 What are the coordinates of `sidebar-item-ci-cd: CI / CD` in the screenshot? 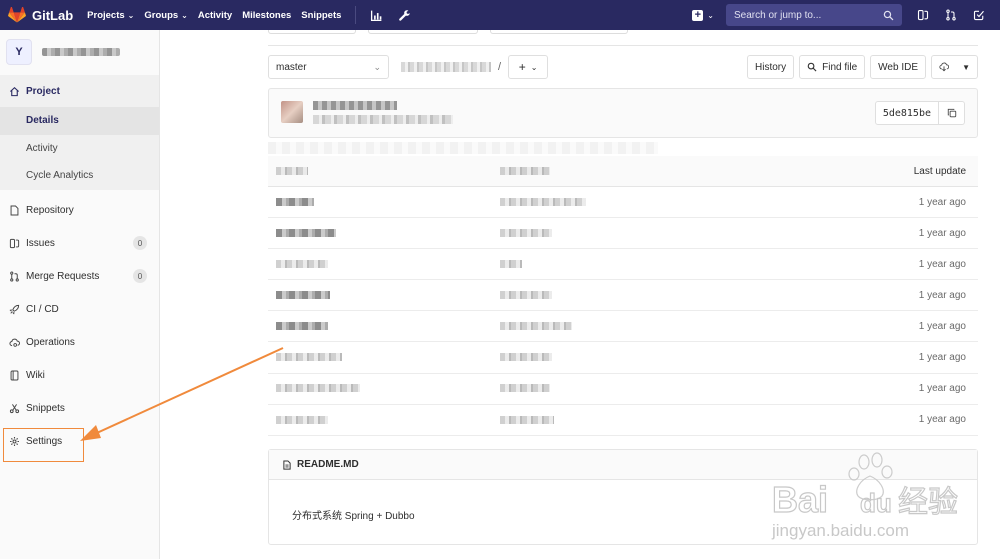 It's located at (79, 309).